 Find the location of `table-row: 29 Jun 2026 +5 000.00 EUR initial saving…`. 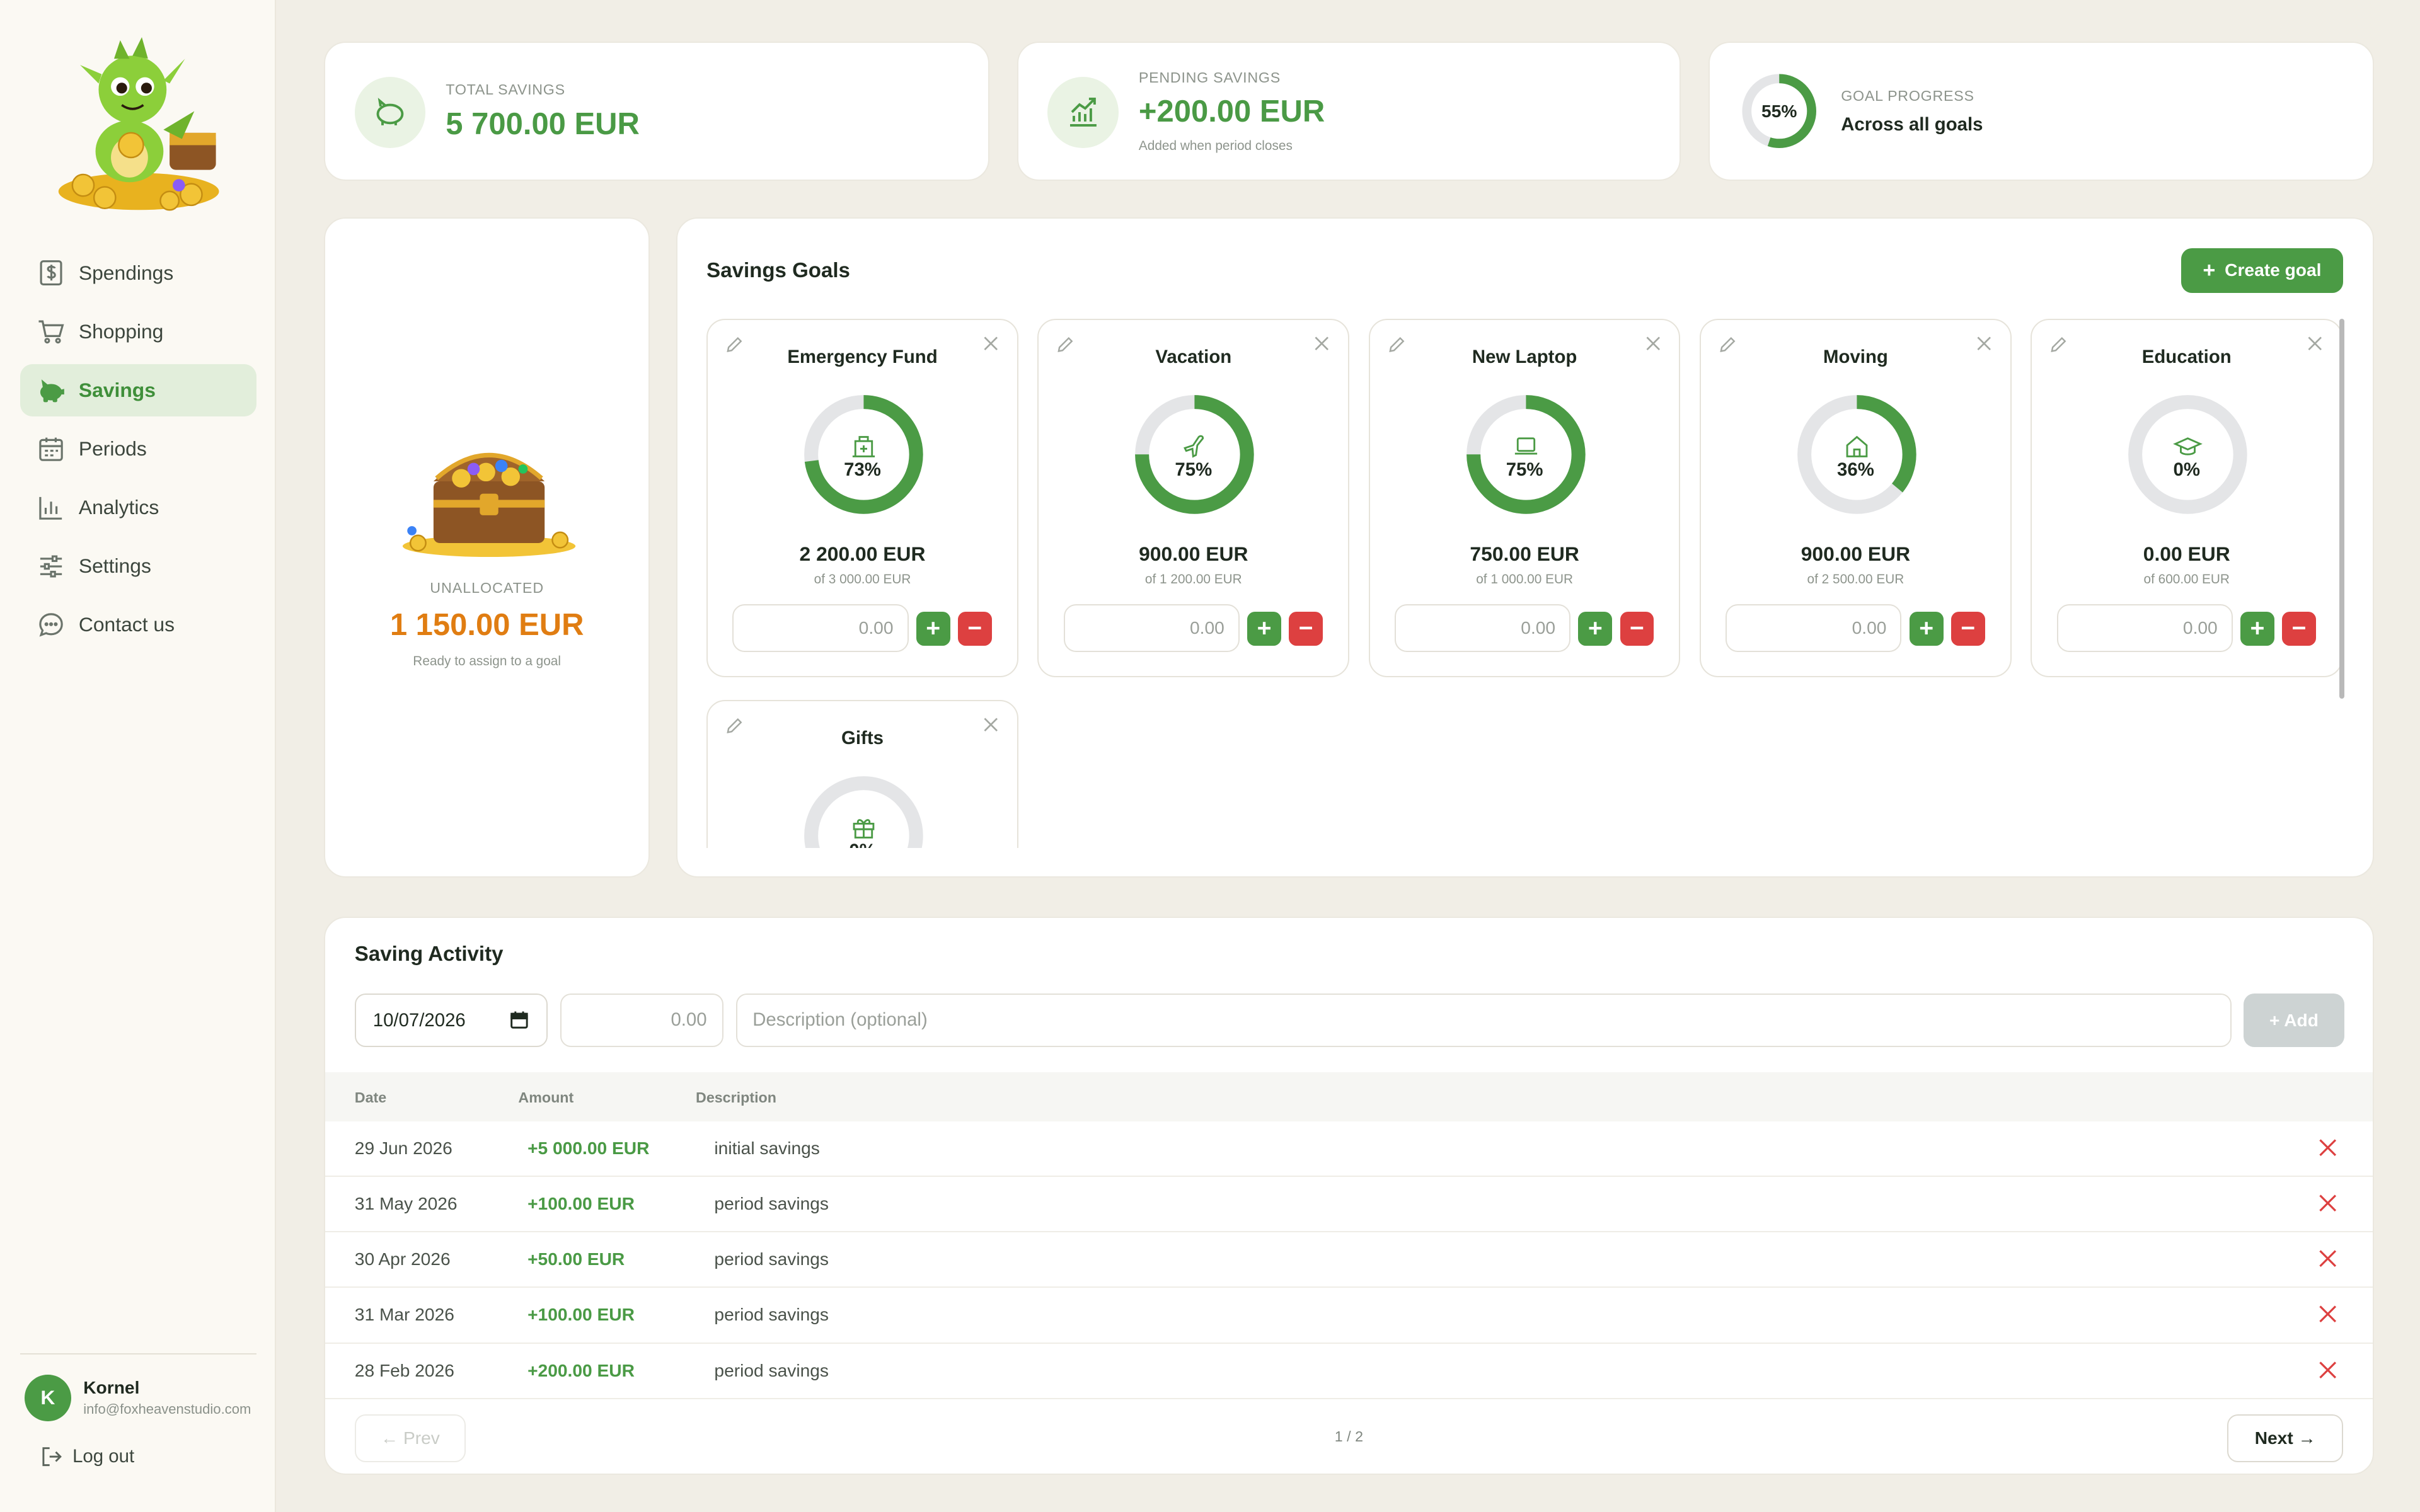

table-row: 29 Jun 2026 +5 000.00 EUR initial saving… is located at coordinates (1349, 1149).